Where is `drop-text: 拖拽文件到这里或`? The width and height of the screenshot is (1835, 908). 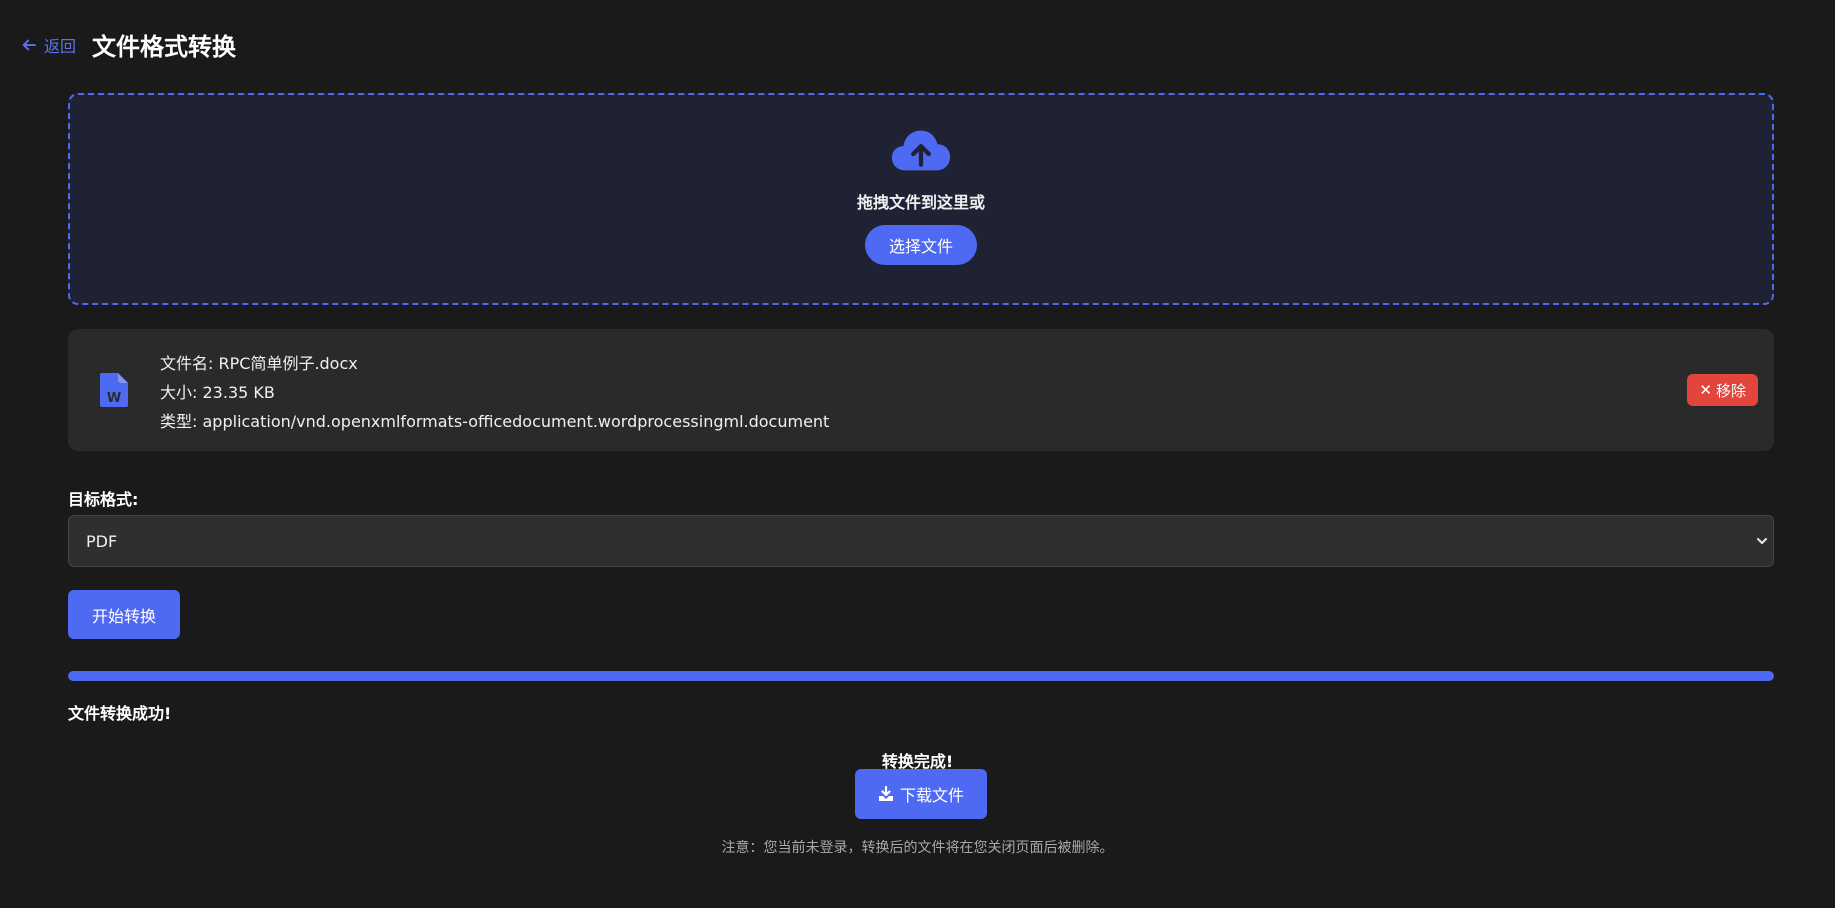 drop-text: 拖拽文件到这里或 is located at coordinates (920, 202).